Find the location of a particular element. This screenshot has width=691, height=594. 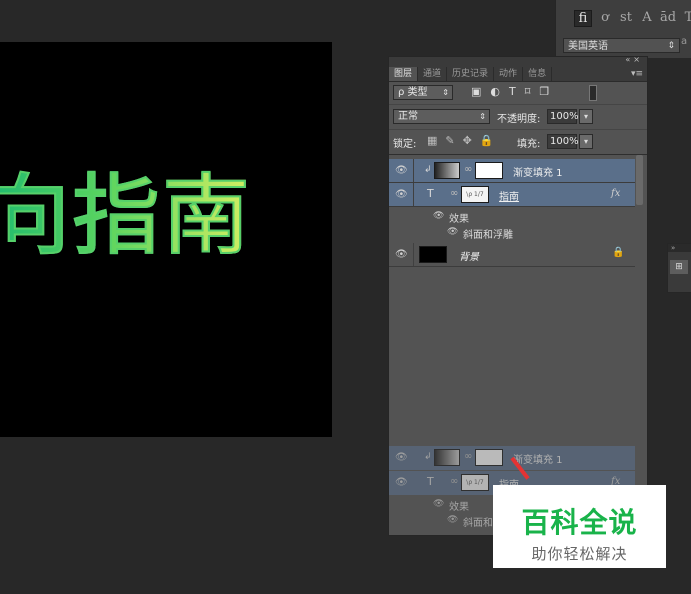

dock-panel-icon: ⊞ is located at coordinates (679, 267).